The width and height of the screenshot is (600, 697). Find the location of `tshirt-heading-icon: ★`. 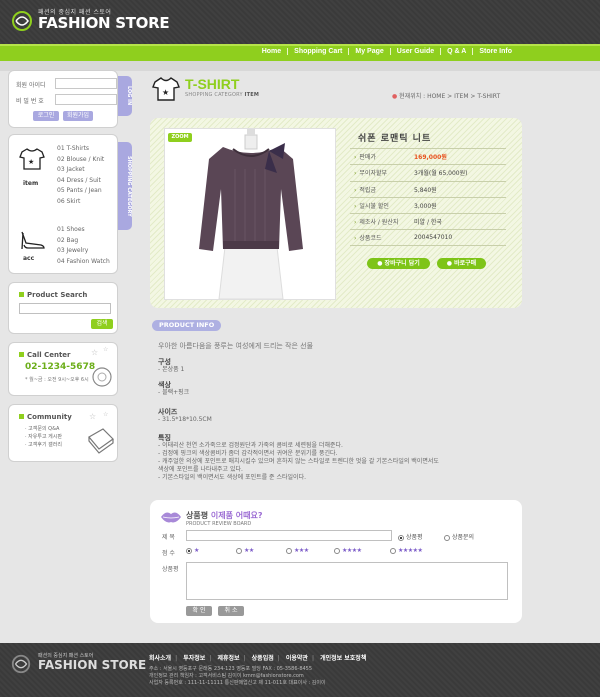

tshirt-heading-icon: ★ is located at coordinates (166, 89).